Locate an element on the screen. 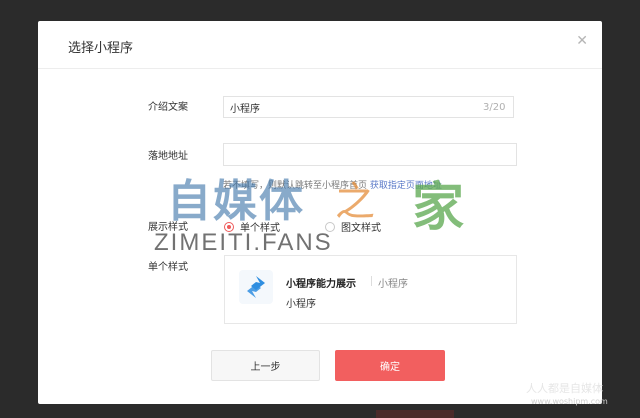 This screenshot has height=418, width=640. prev-step-button: 上一步 is located at coordinates (265, 365).